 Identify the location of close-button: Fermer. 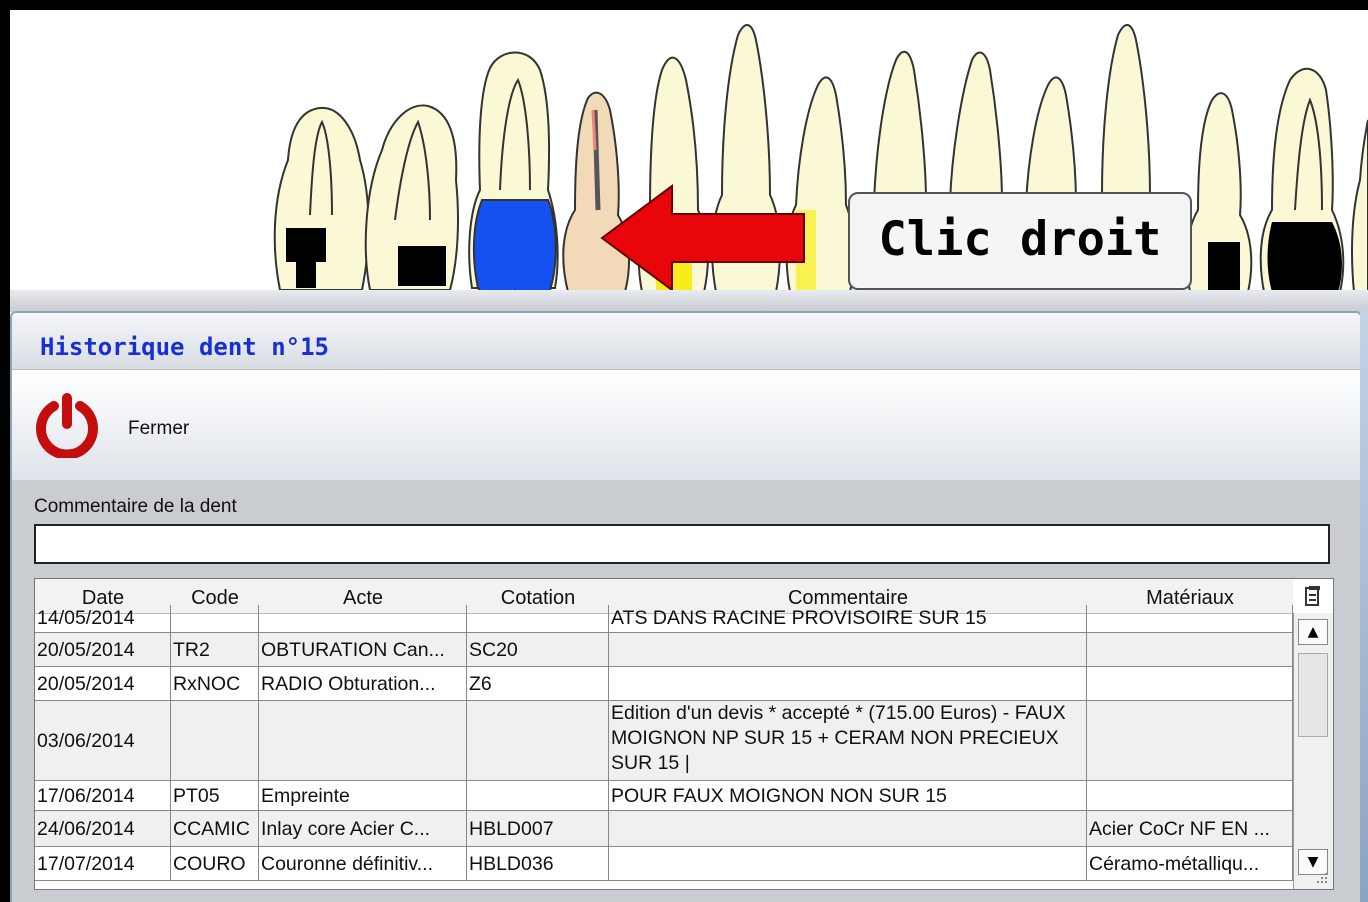
(158, 429).